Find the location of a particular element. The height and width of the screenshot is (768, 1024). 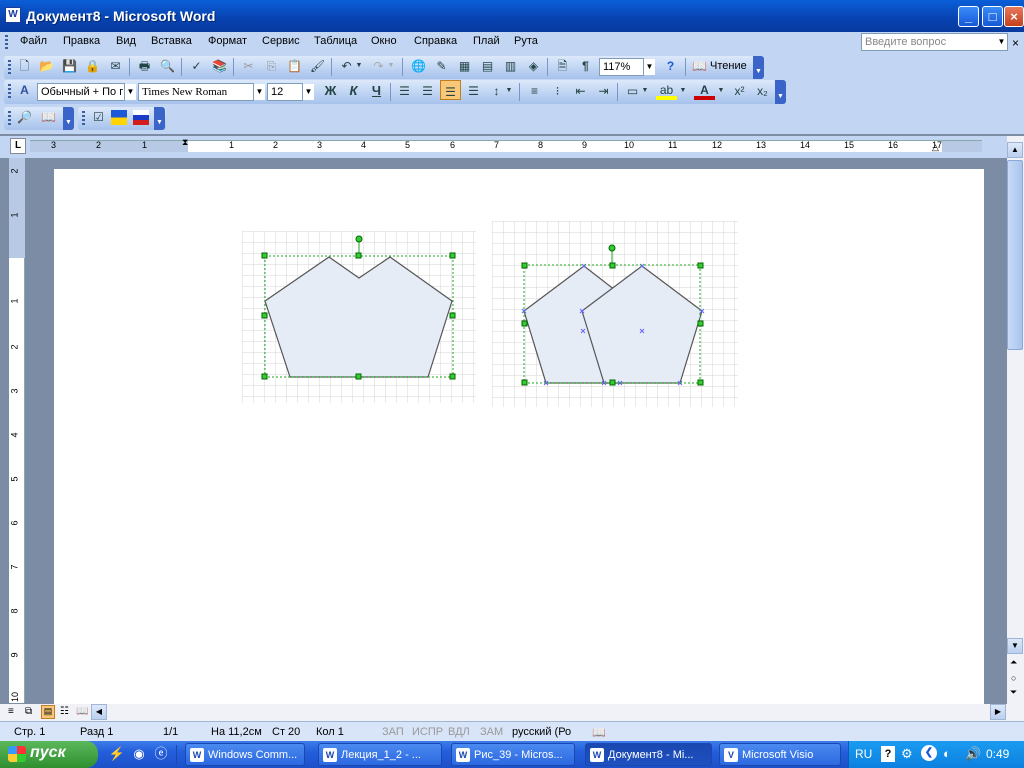

menu-grip is located at coordinates (6, 43).